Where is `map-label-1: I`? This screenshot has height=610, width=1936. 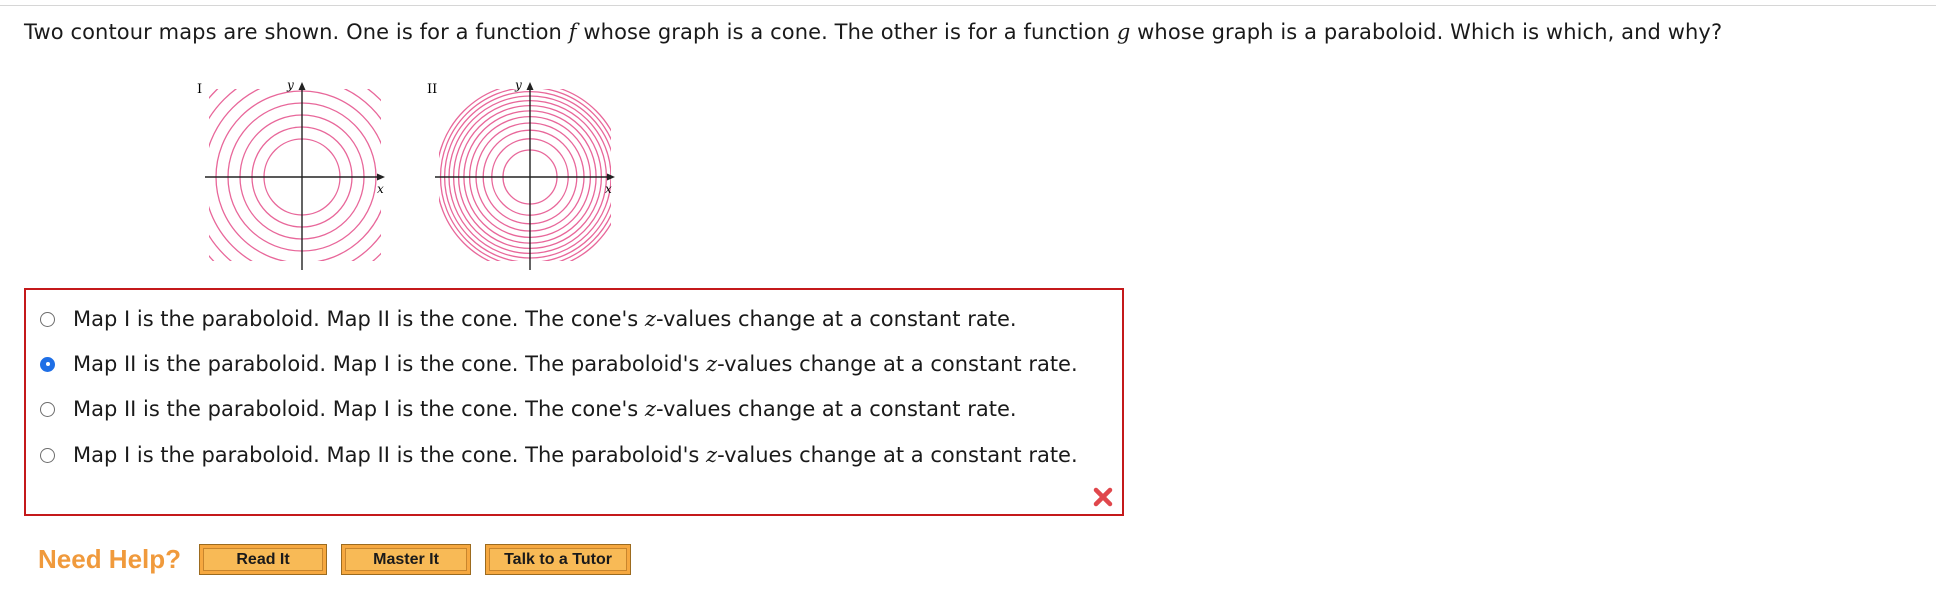 map-label-1: I is located at coordinates (199, 89).